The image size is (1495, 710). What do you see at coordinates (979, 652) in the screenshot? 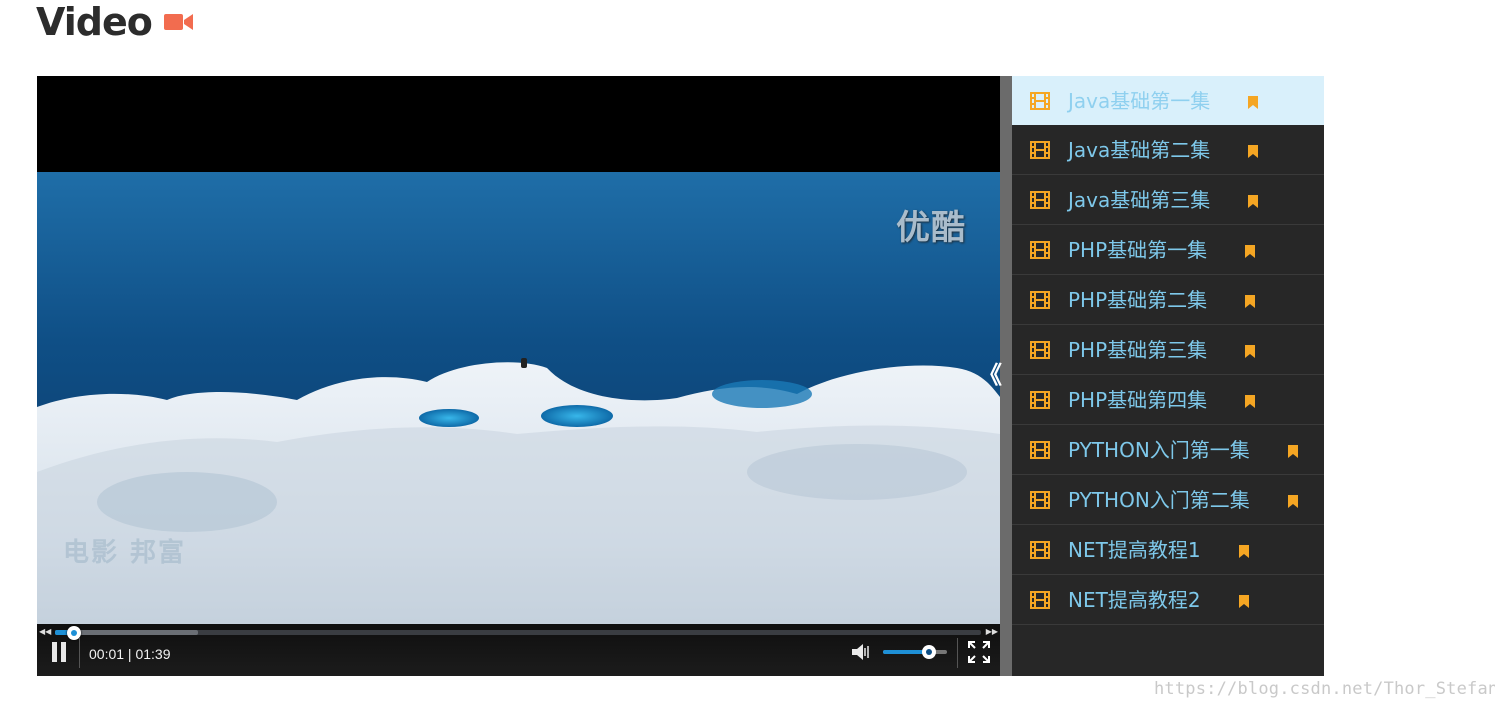
I see `fullscreen-icon` at bounding box center [979, 652].